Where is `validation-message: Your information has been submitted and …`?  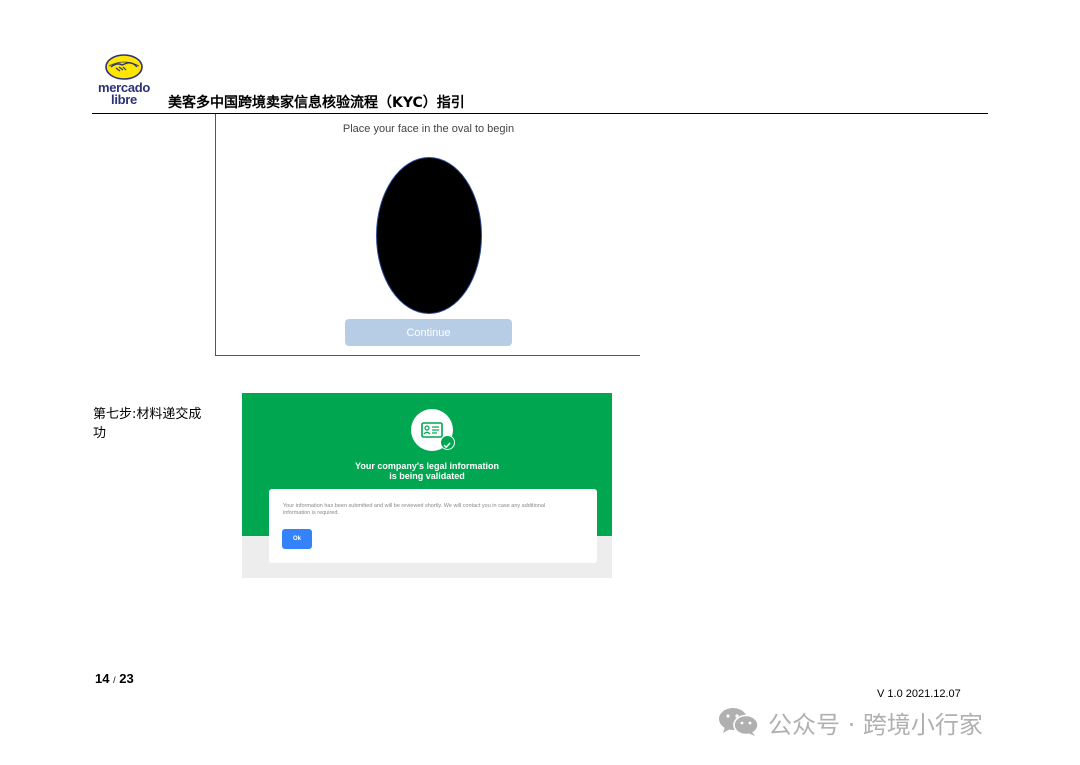 validation-message: Your information has been submitted and … is located at coordinates (414, 509).